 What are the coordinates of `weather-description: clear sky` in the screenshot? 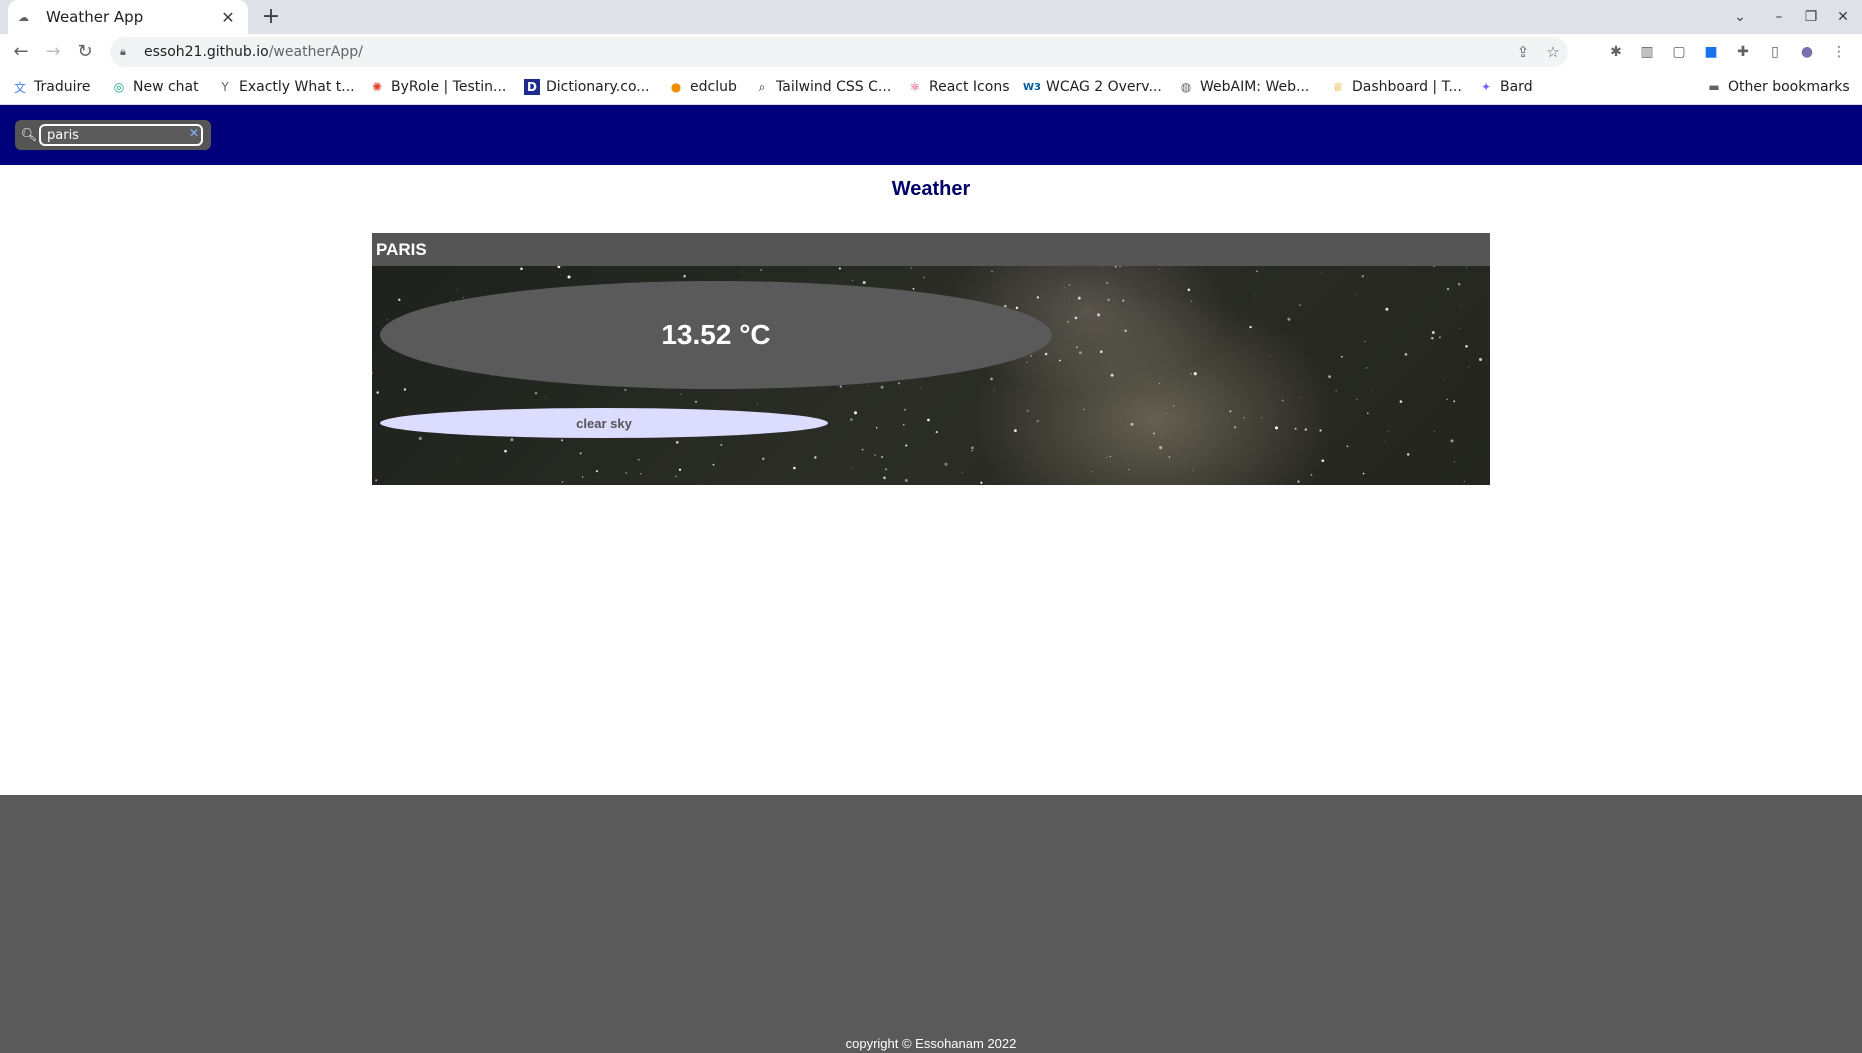 It's located at (604, 423).